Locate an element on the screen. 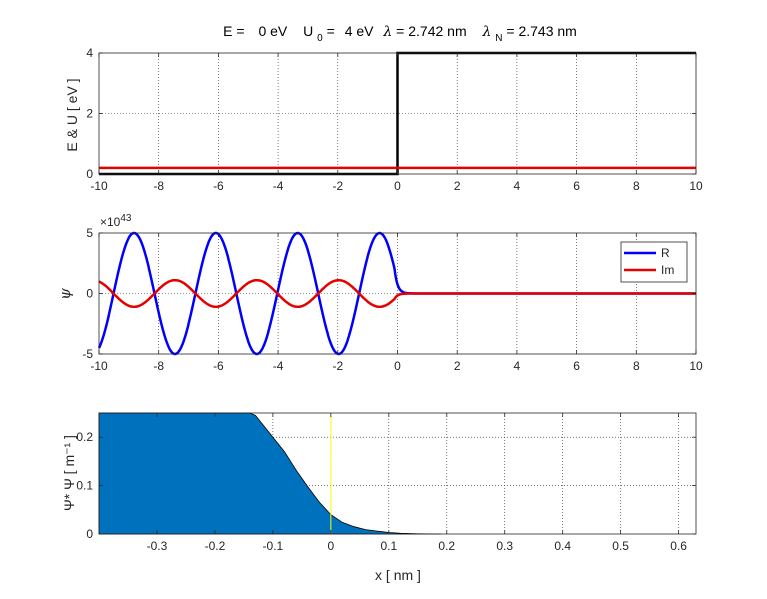  energy-xtick-label: -8 is located at coordinates (158, 186).